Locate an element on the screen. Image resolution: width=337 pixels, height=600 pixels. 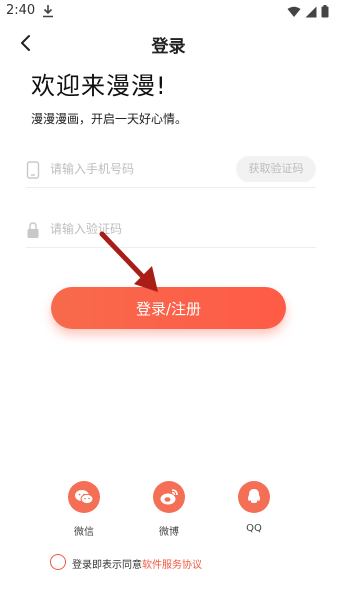
wifi-icon is located at coordinates (294, 11).